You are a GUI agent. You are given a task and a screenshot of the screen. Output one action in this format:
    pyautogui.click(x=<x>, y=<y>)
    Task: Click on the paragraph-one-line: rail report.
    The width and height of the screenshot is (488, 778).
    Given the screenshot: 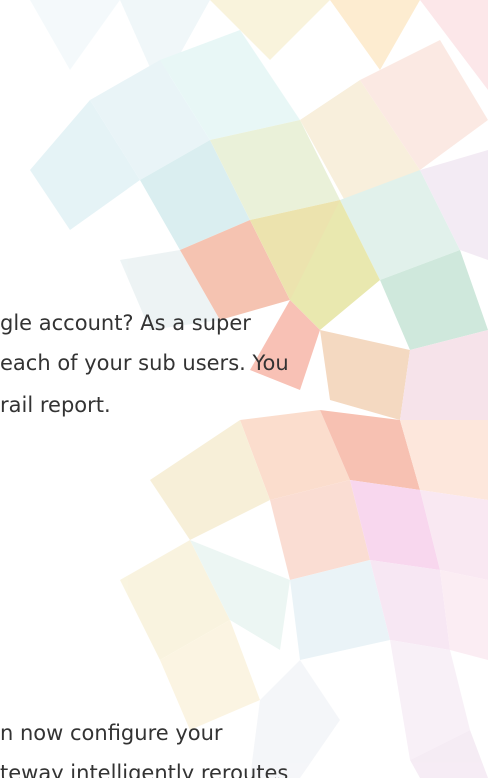 What is the action you would take?
    pyautogui.click(x=55, y=405)
    